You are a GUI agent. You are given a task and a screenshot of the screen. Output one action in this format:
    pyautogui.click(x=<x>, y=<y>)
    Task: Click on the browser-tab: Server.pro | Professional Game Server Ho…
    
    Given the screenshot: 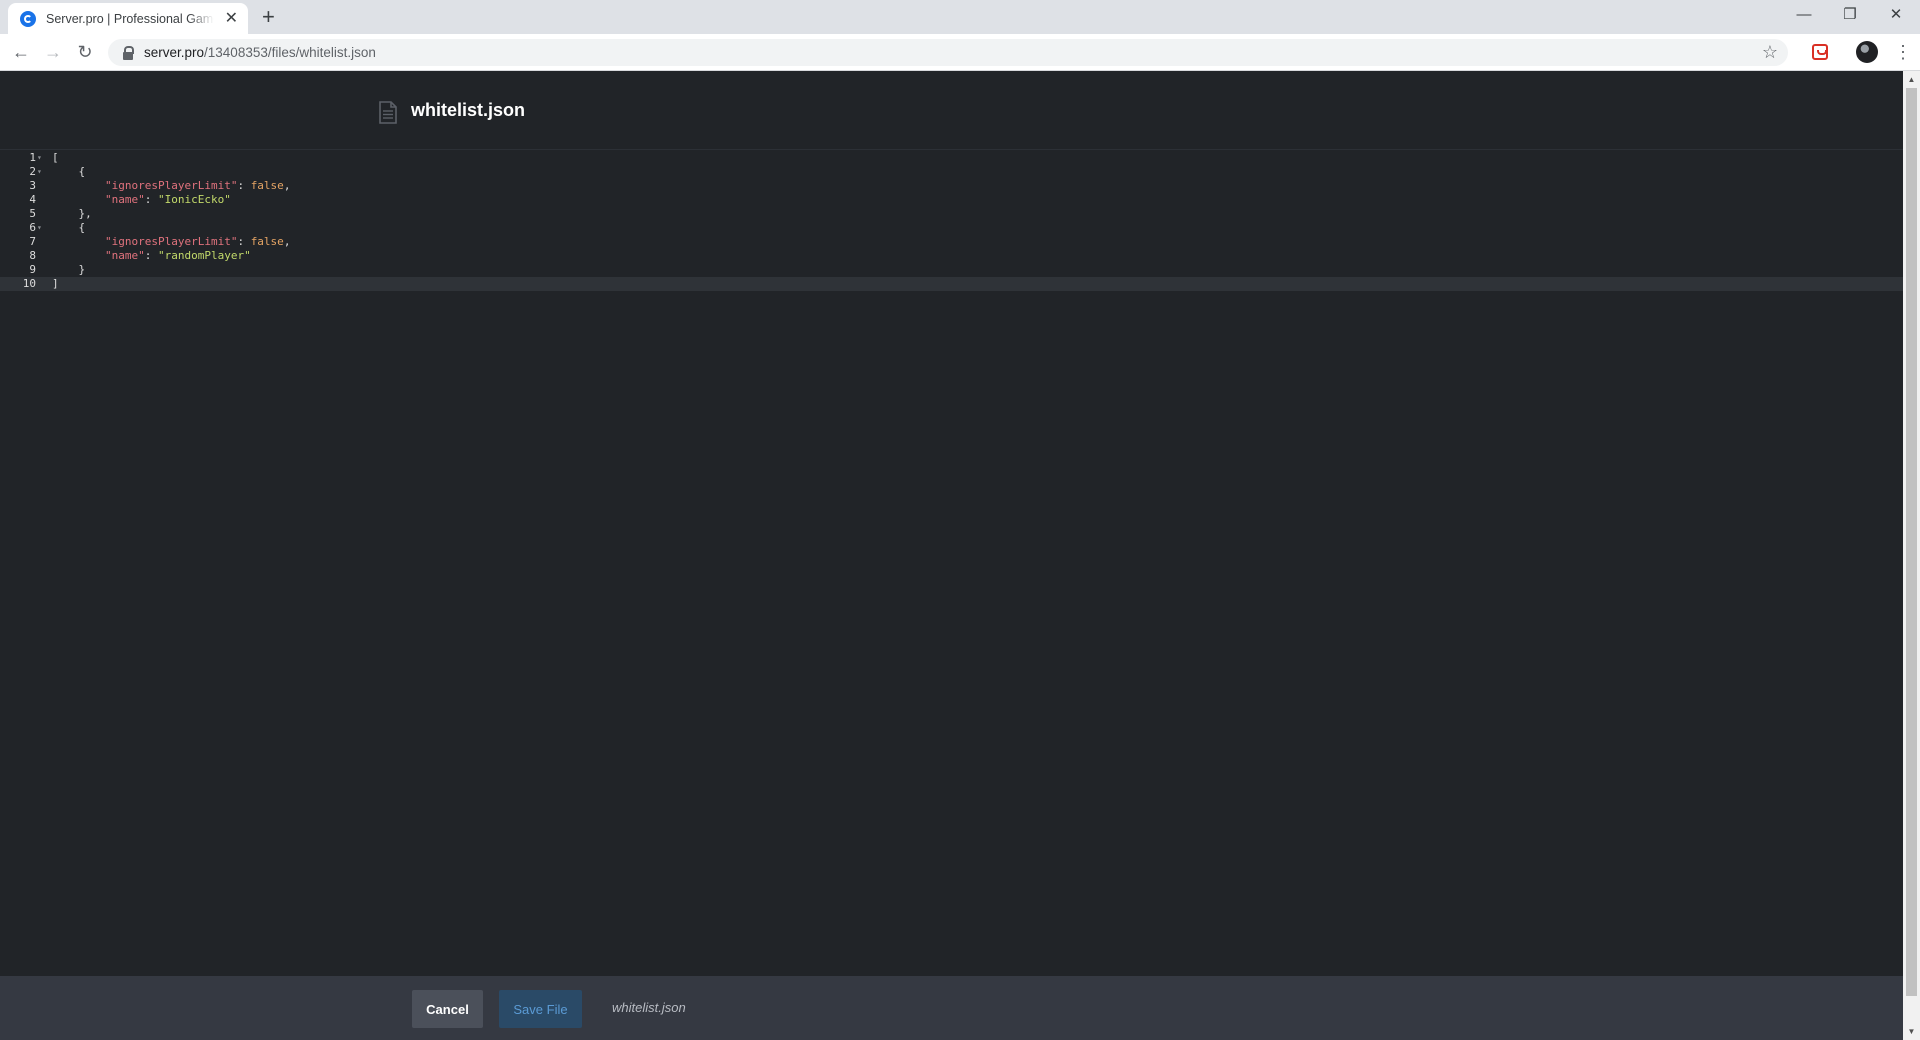 What is the action you would take?
    pyautogui.click(x=128, y=18)
    